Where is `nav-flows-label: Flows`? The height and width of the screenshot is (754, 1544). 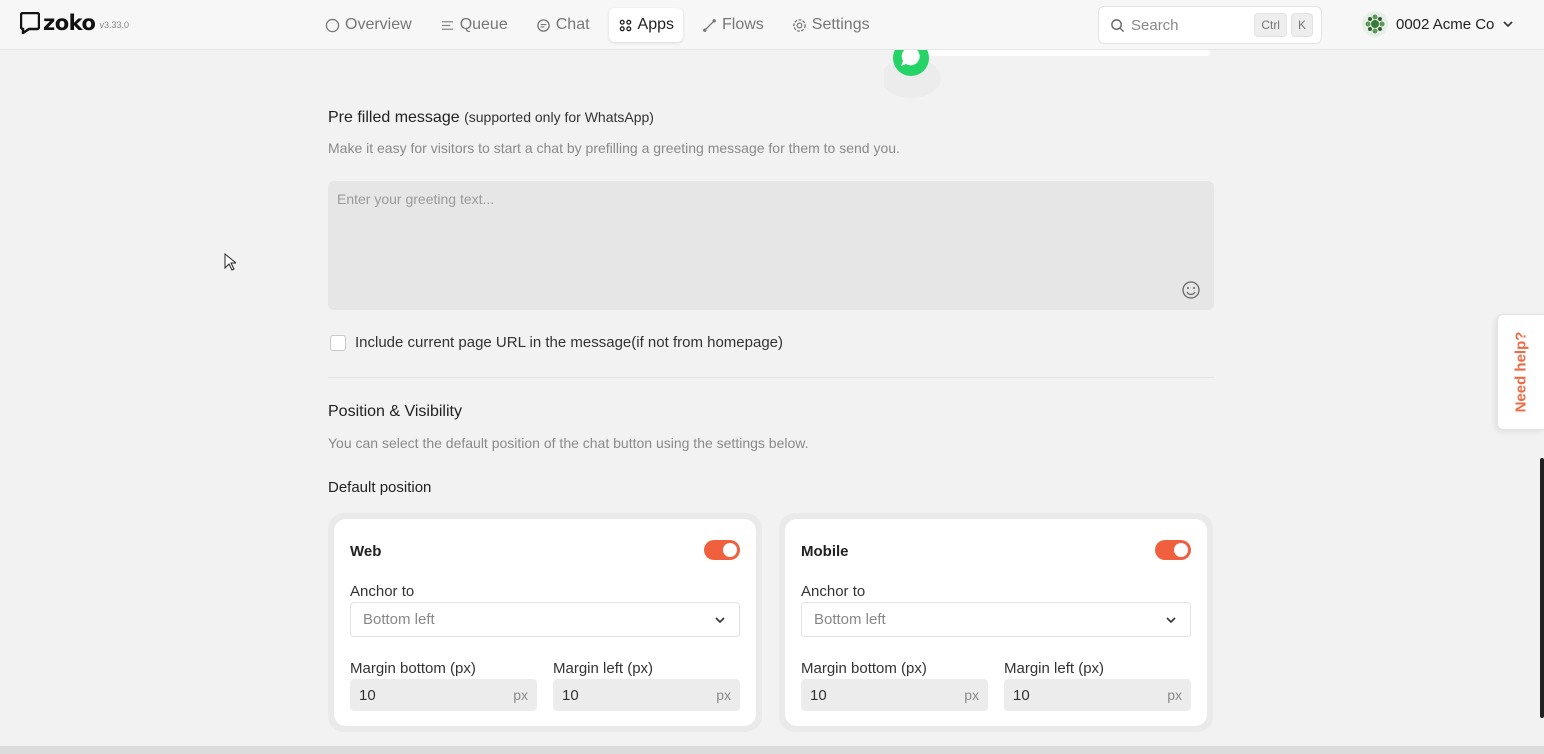 nav-flows-label: Flows is located at coordinates (743, 24).